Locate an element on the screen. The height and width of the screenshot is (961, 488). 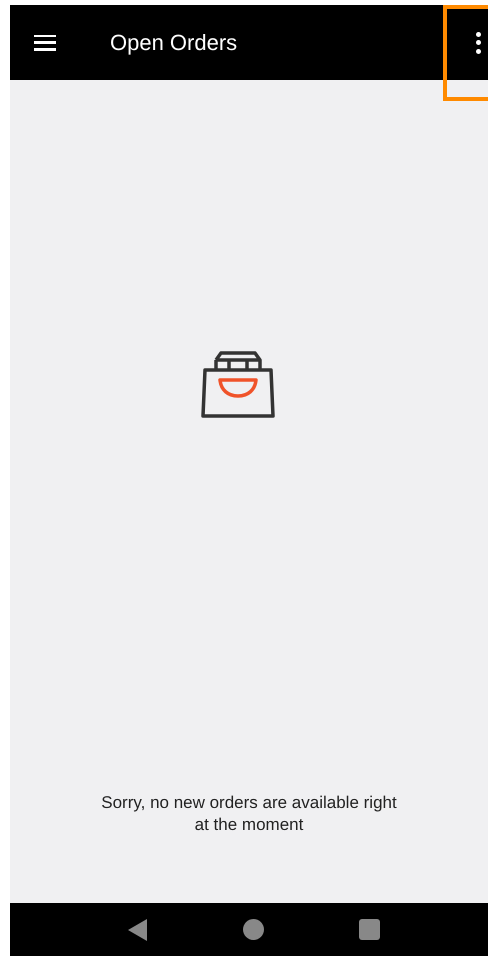
more-options-icon is located at coordinates (478, 43).